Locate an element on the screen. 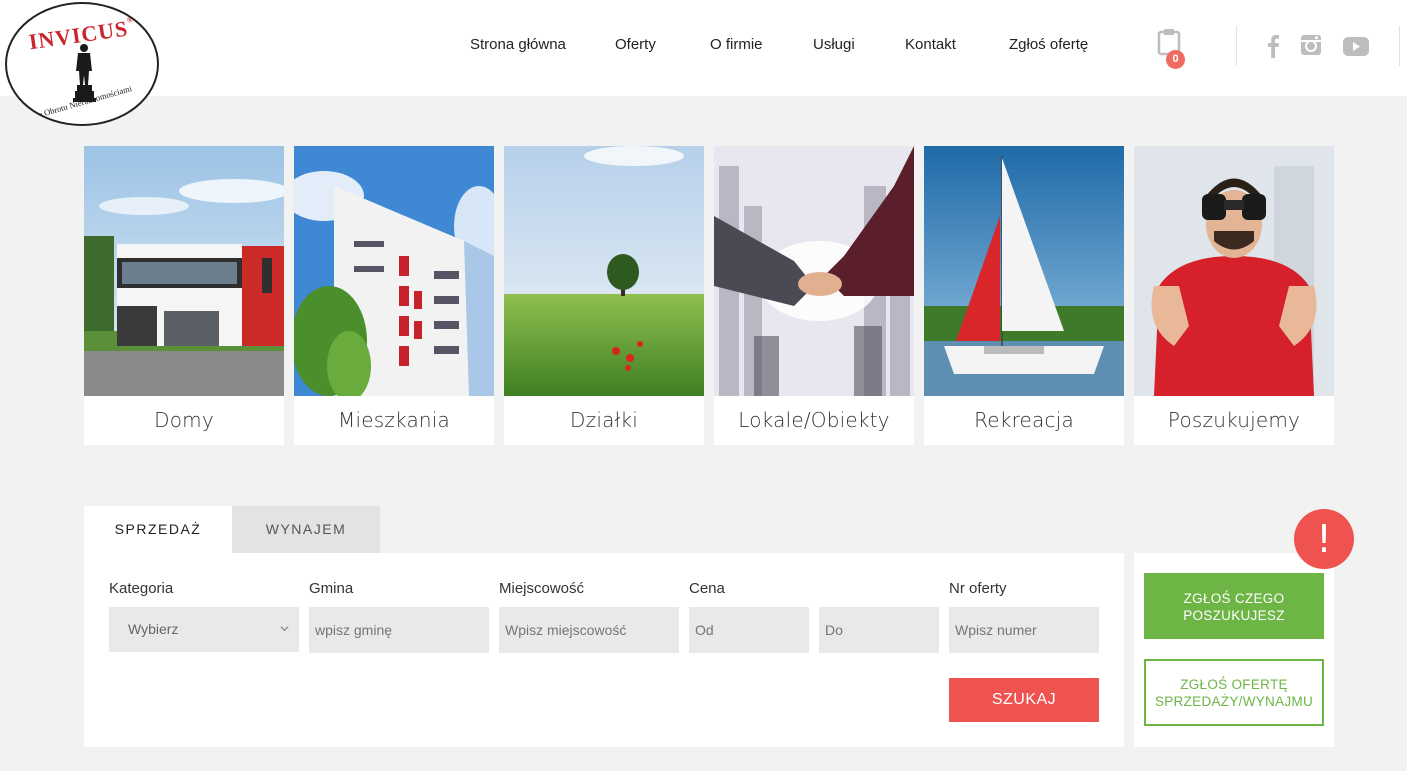 Image resolution: width=1407 pixels, height=771 pixels. cart-count-badge: 0 is located at coordinates (1175, 59).